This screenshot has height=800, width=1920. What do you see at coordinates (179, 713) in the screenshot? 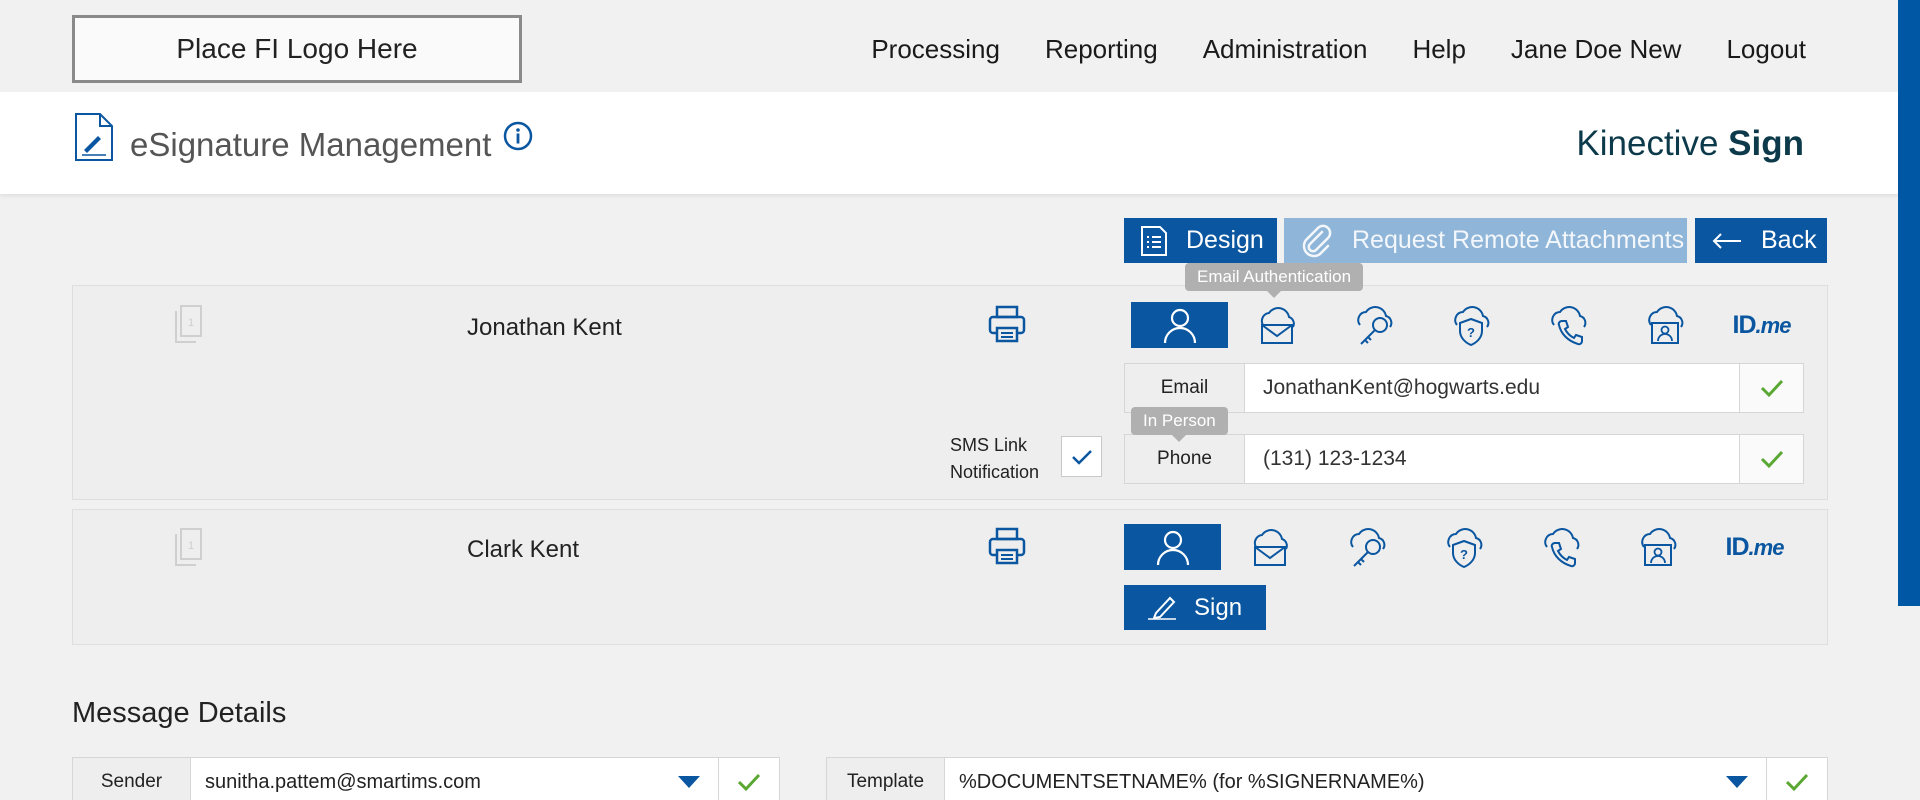
I see `message-details-title: Message Details` at bounding box center [179, 713].